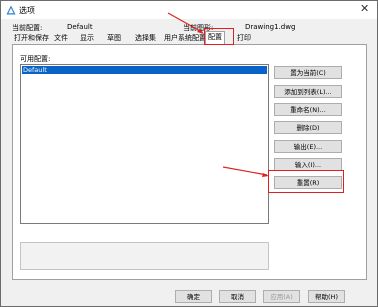 This screenshot has width=378, height=307. I want to click on reset-button: 重置(R), so click(308, 182).